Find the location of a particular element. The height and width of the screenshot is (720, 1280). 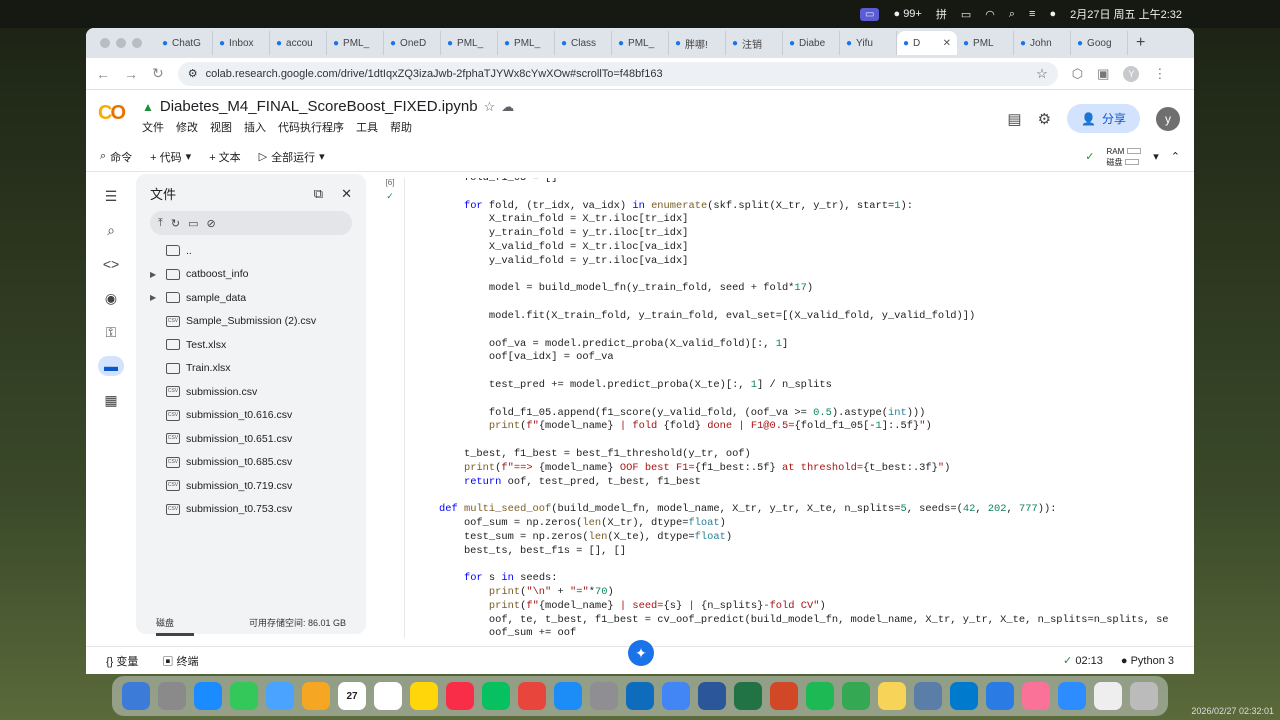

refresh-icon: ↻ is located at coordinates (175, 223).